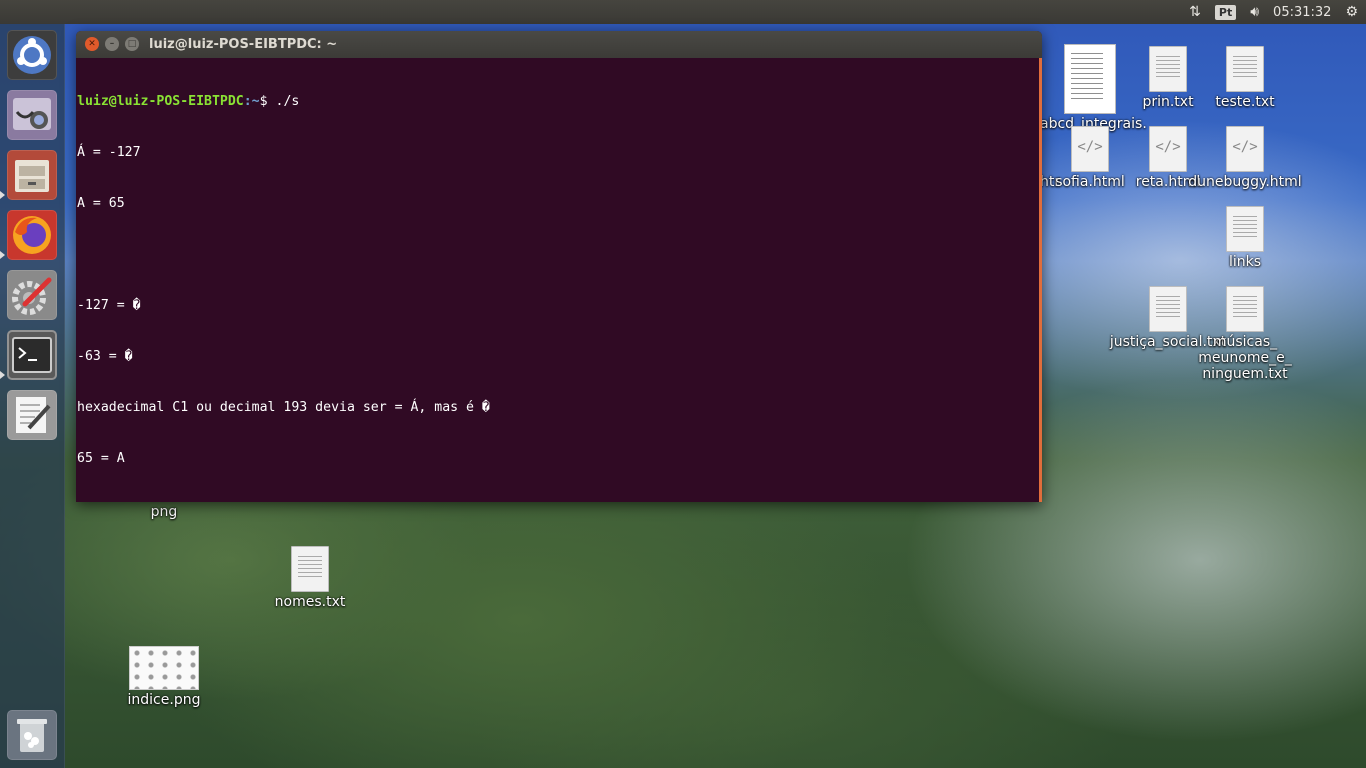  What do you see at coordinates (1168, 102) in the screenshot?
I see `desktop-icon-label: prin.txt` at bounding box center [1168, 102].